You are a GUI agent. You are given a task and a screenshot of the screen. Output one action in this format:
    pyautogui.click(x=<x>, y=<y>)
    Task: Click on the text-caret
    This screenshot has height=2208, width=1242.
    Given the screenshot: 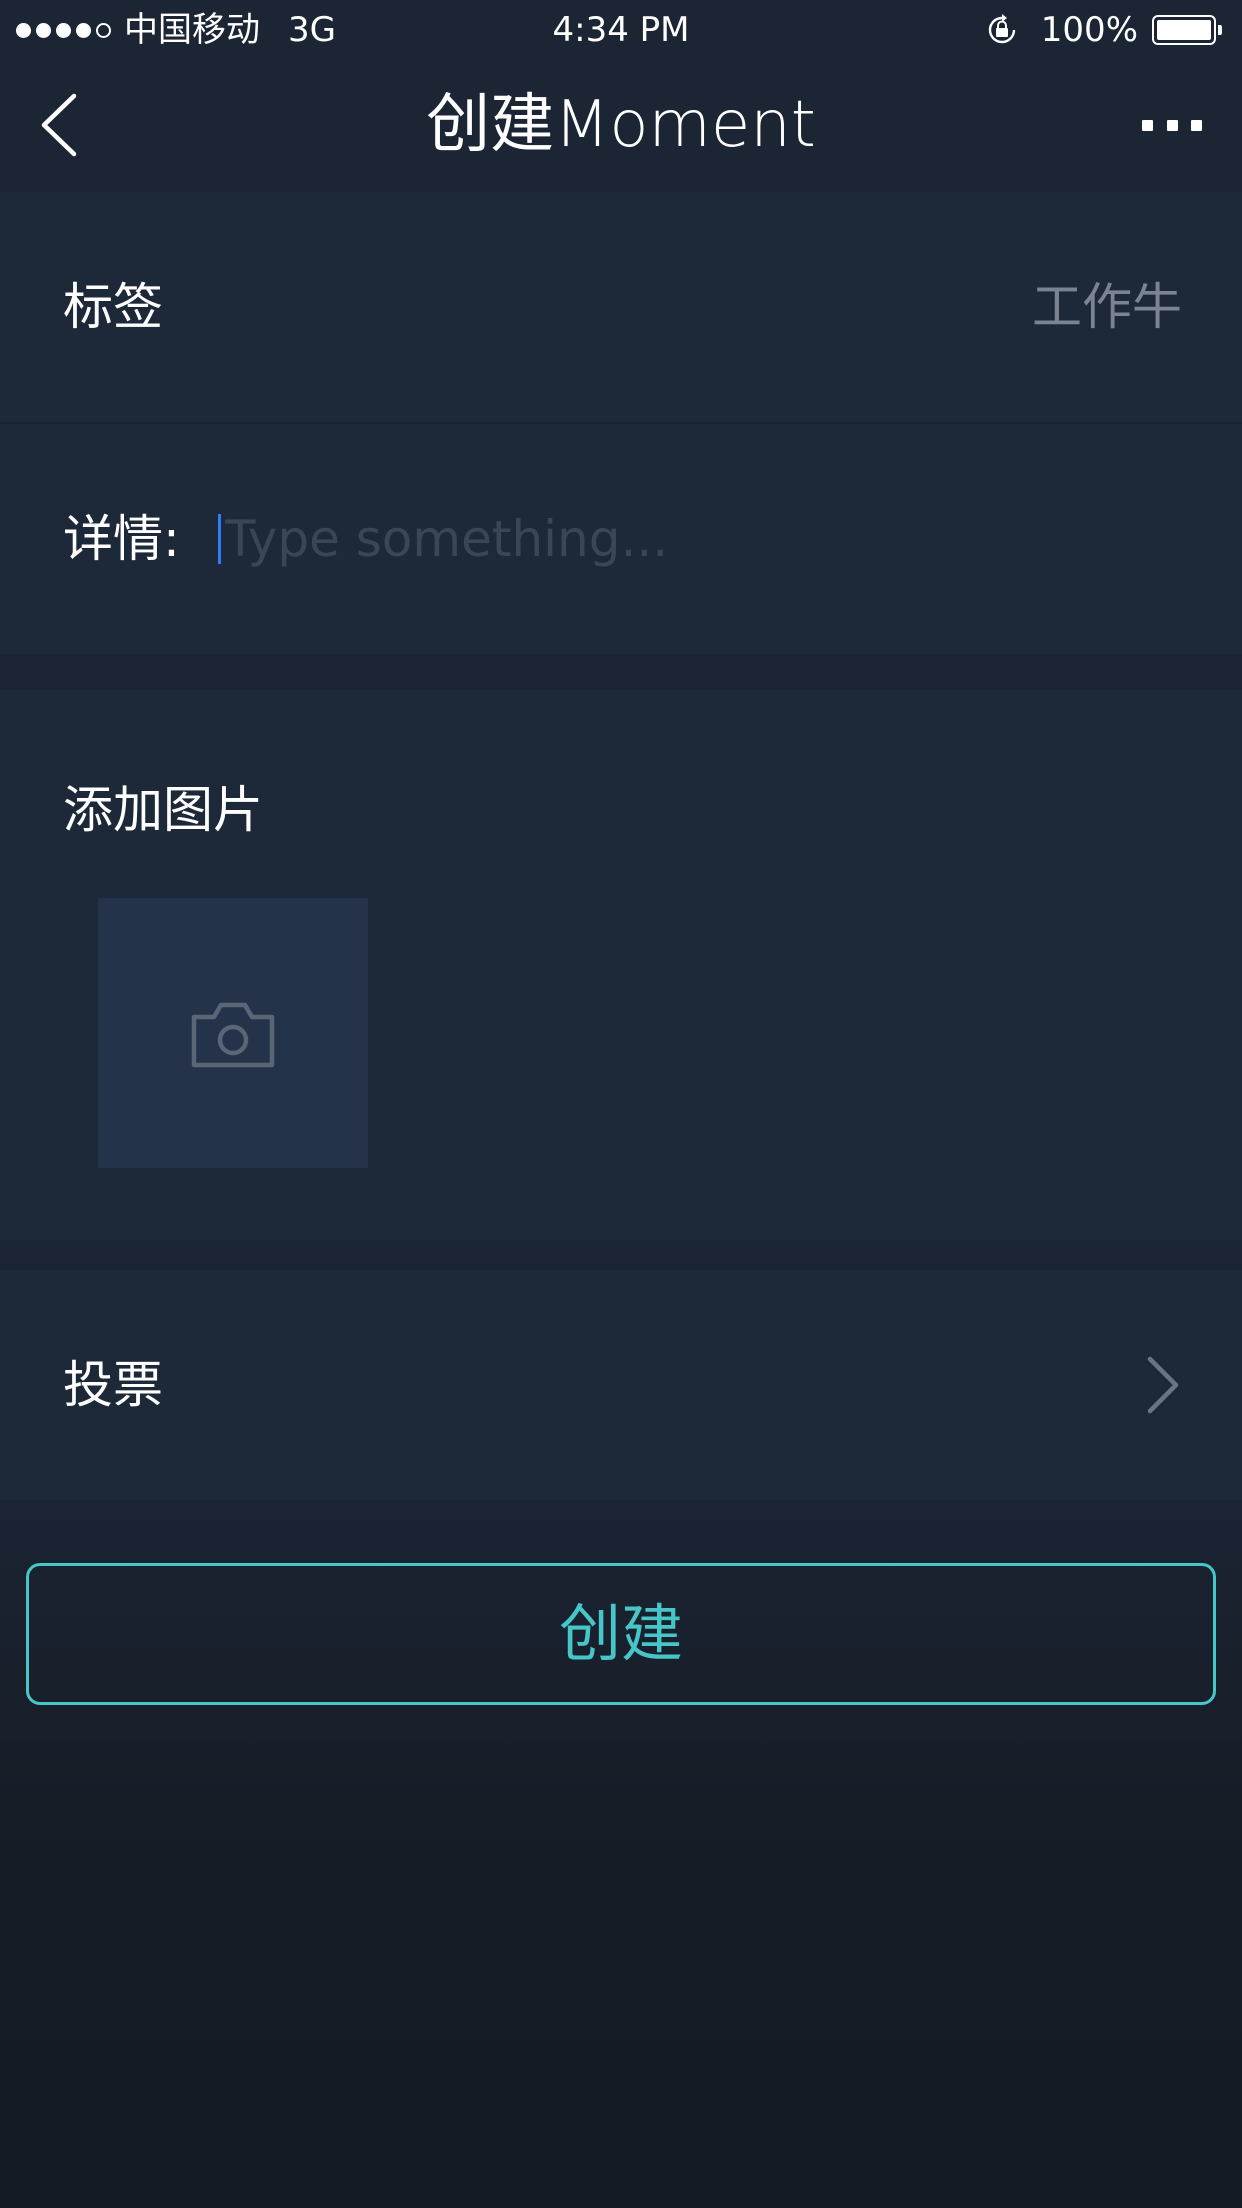 What is the action you would take?
    pyautogui.click(x=219, y=539)
    